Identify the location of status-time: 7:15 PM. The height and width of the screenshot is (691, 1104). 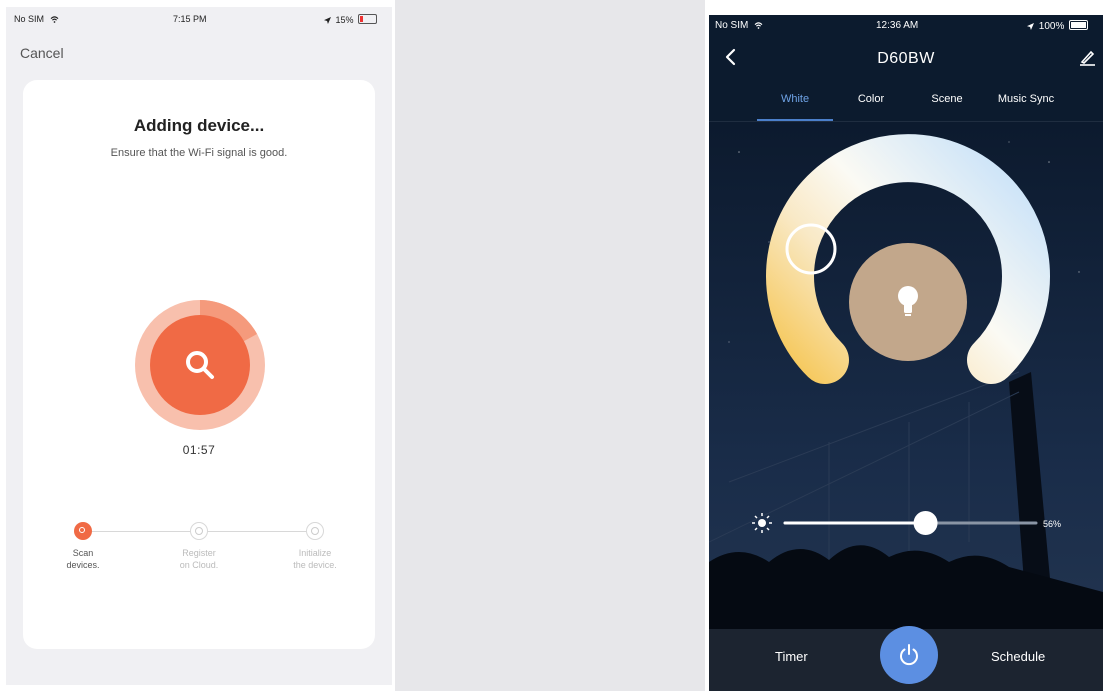
(190, 19).